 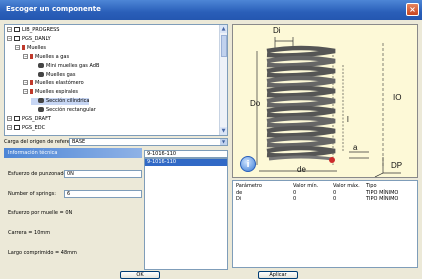 I want to click on dim-io: IO, so click(x=397, y=97).